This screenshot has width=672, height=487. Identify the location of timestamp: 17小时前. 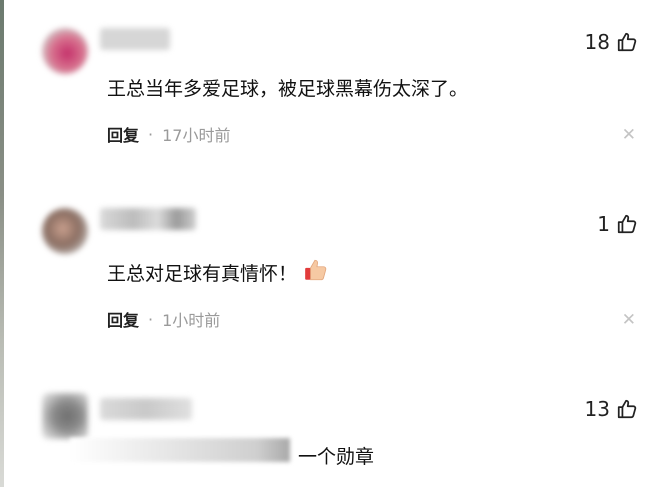
(196, 135).